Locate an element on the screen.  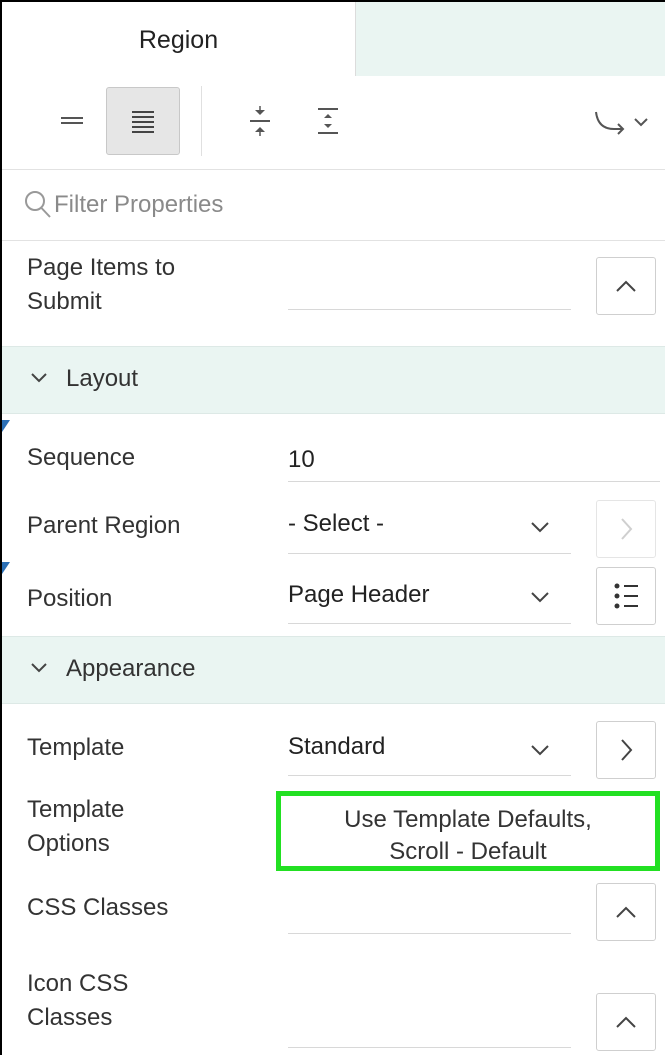
position-row: Position Page Header is located at coordinates (333, 599).